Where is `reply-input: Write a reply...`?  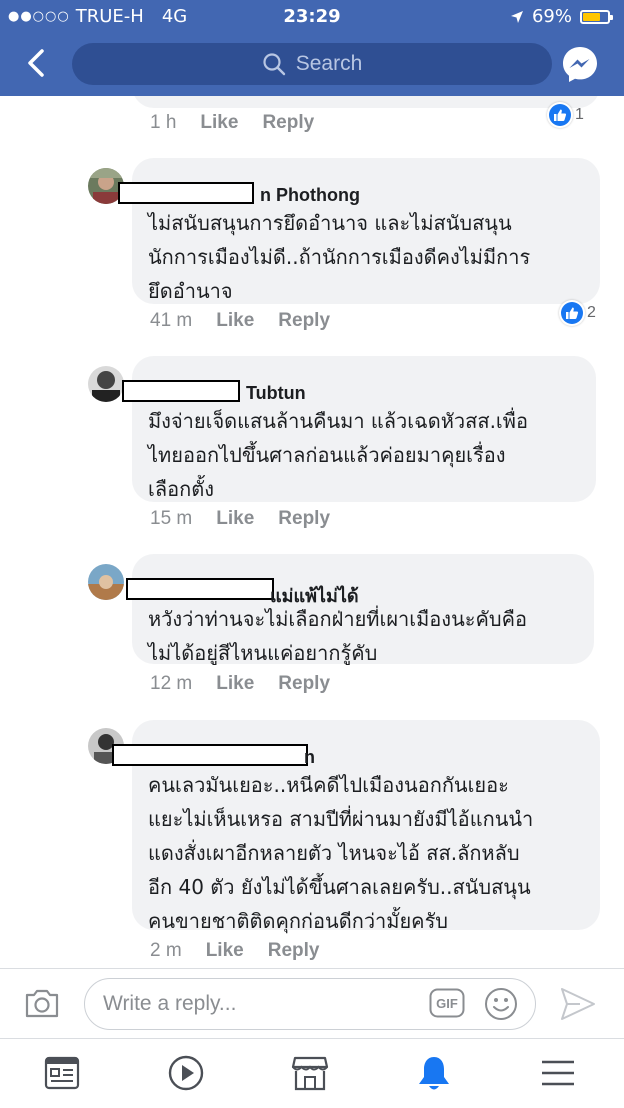
reply-input: Write a reply... is located at coordinates (310, 1004).